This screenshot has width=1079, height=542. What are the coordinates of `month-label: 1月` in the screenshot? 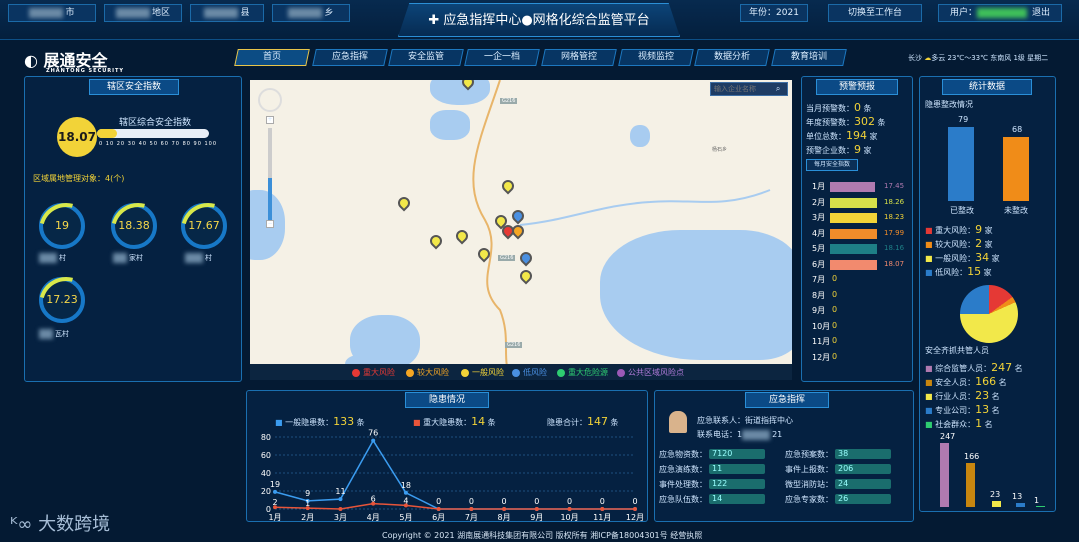 It's located at (819, 186).